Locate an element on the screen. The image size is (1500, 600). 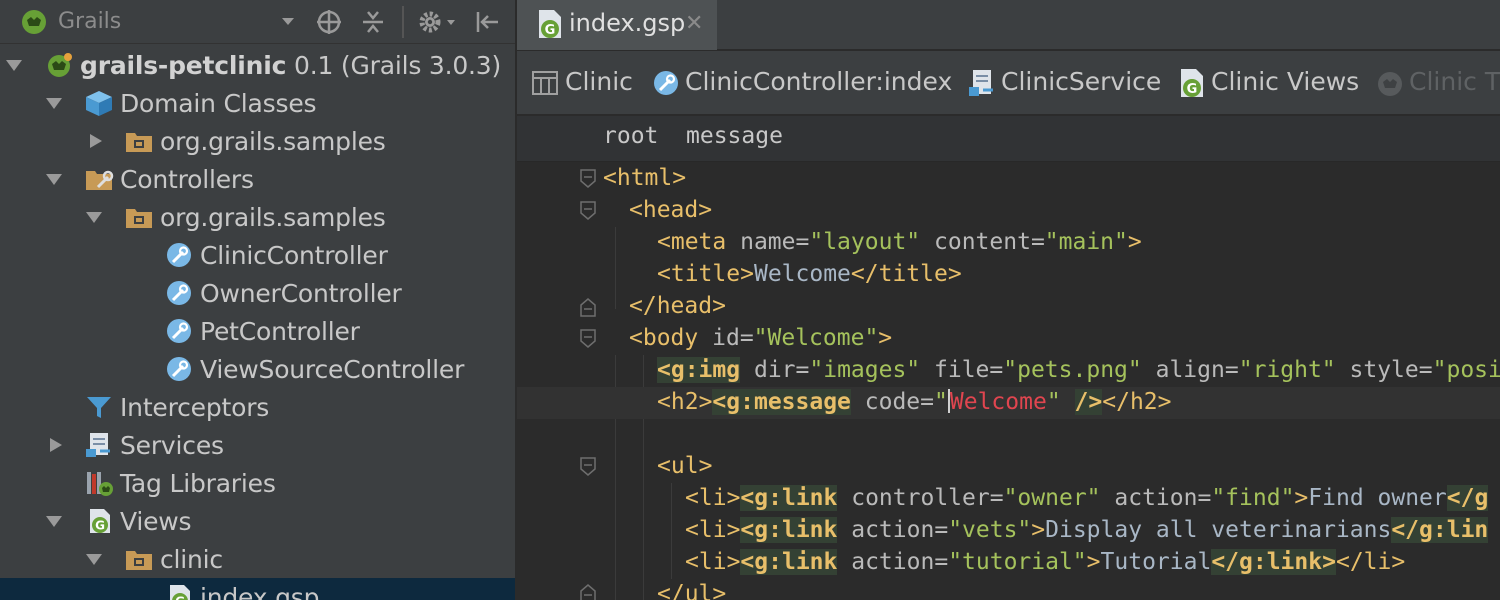
grails-logo-icon is located at coordinates (34, 22).